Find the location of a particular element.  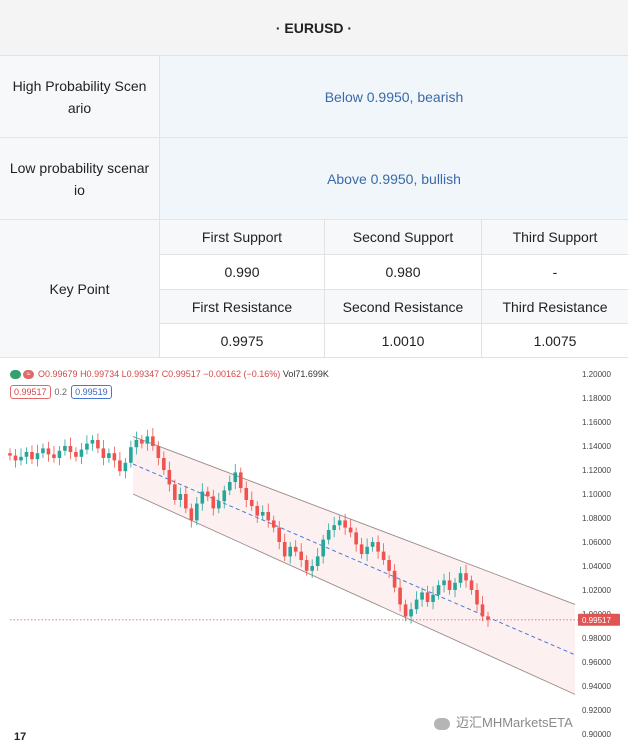

watermark-text: 迈汇MHMarketsETA is located at coordinates (514, 722).